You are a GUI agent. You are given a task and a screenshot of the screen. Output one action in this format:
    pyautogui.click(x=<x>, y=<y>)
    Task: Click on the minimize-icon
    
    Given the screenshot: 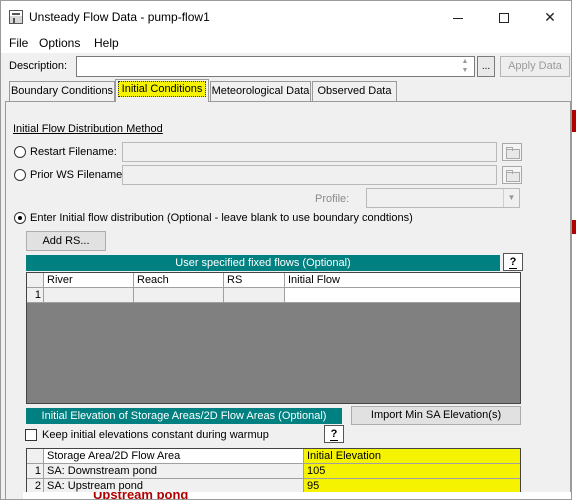 What is the action you would take?
    pyautogui.click(x=458, y=18)
    